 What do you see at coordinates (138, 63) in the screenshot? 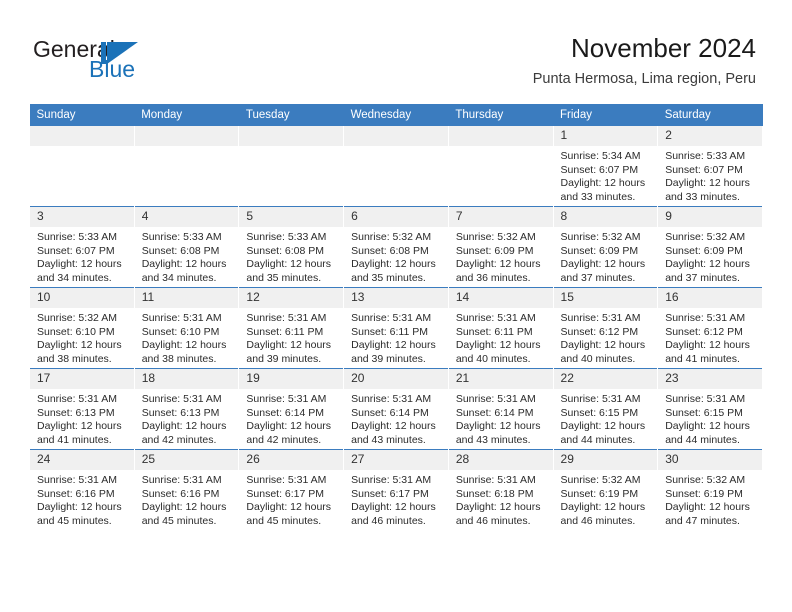
I see `brand-logo: General Blue` at bounding box center [138, 63].